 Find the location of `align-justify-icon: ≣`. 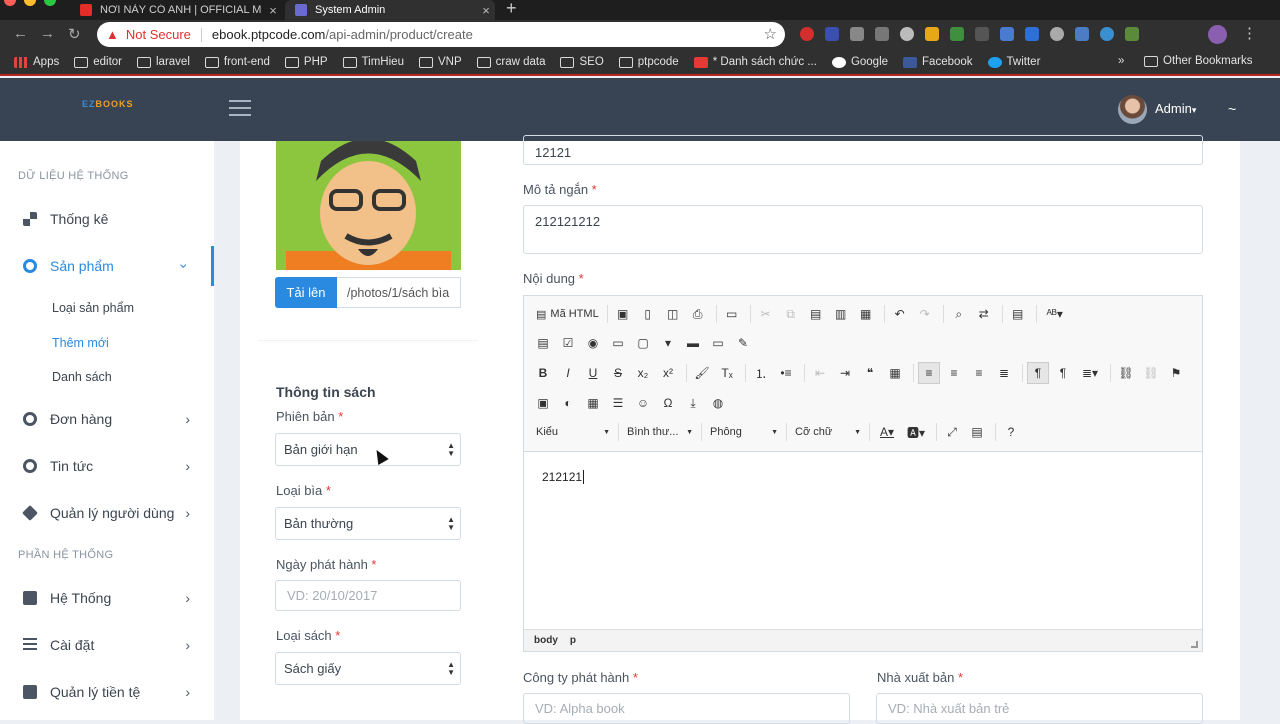

align-justify-icon: ≣ is located at coordinates (1004, 373).